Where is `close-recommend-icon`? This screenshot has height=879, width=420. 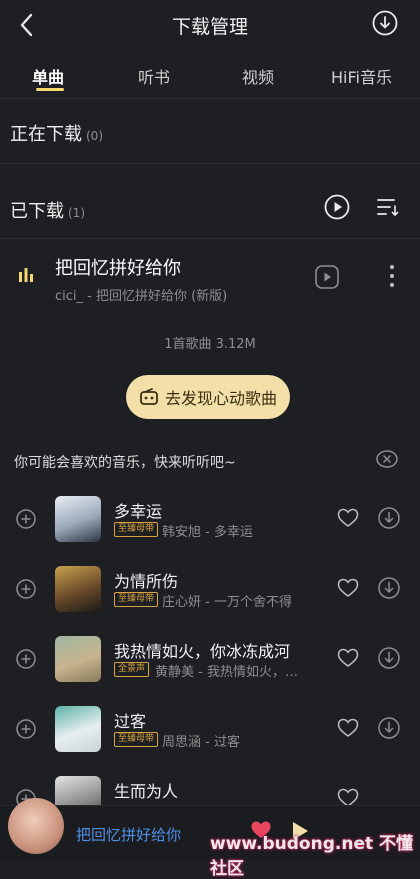 close-recommend-icon is located at coordinates (387, 461).